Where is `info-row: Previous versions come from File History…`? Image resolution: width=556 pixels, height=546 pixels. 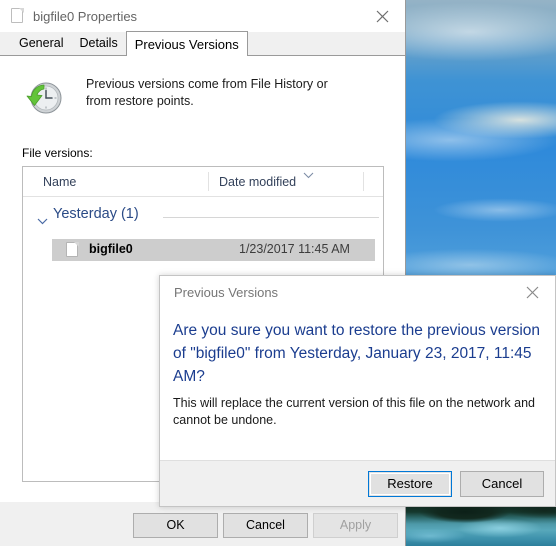
info-row: Previous versions come from File History… is located at coordinates (202, 98).